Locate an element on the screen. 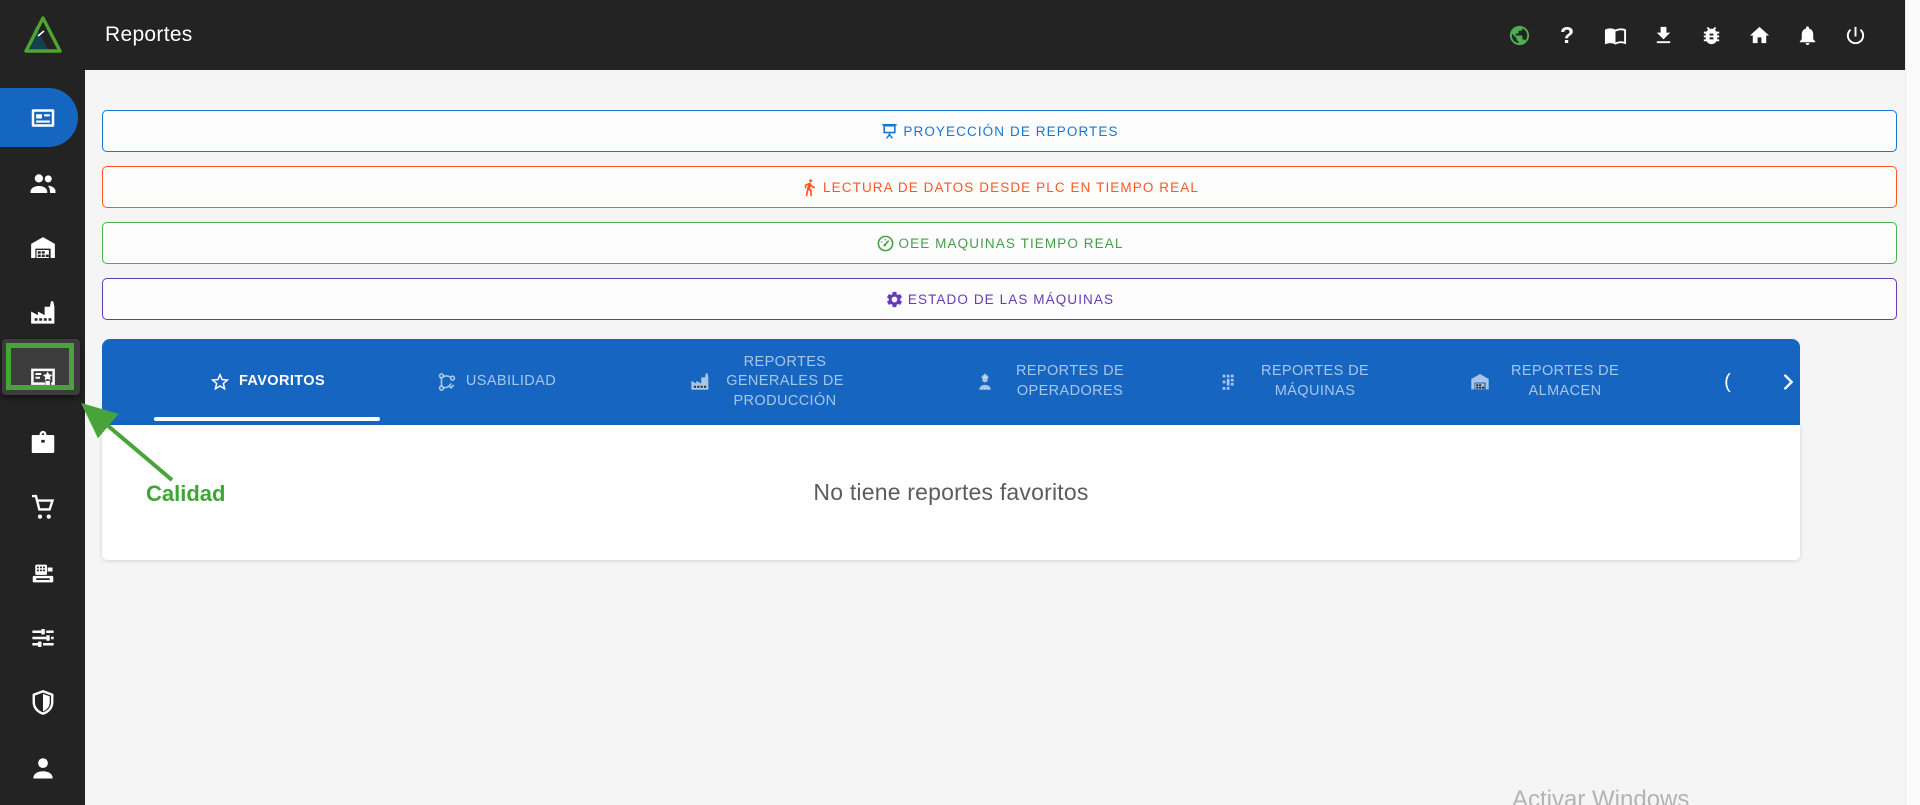  sidebar is located at coordinates (42, 437).